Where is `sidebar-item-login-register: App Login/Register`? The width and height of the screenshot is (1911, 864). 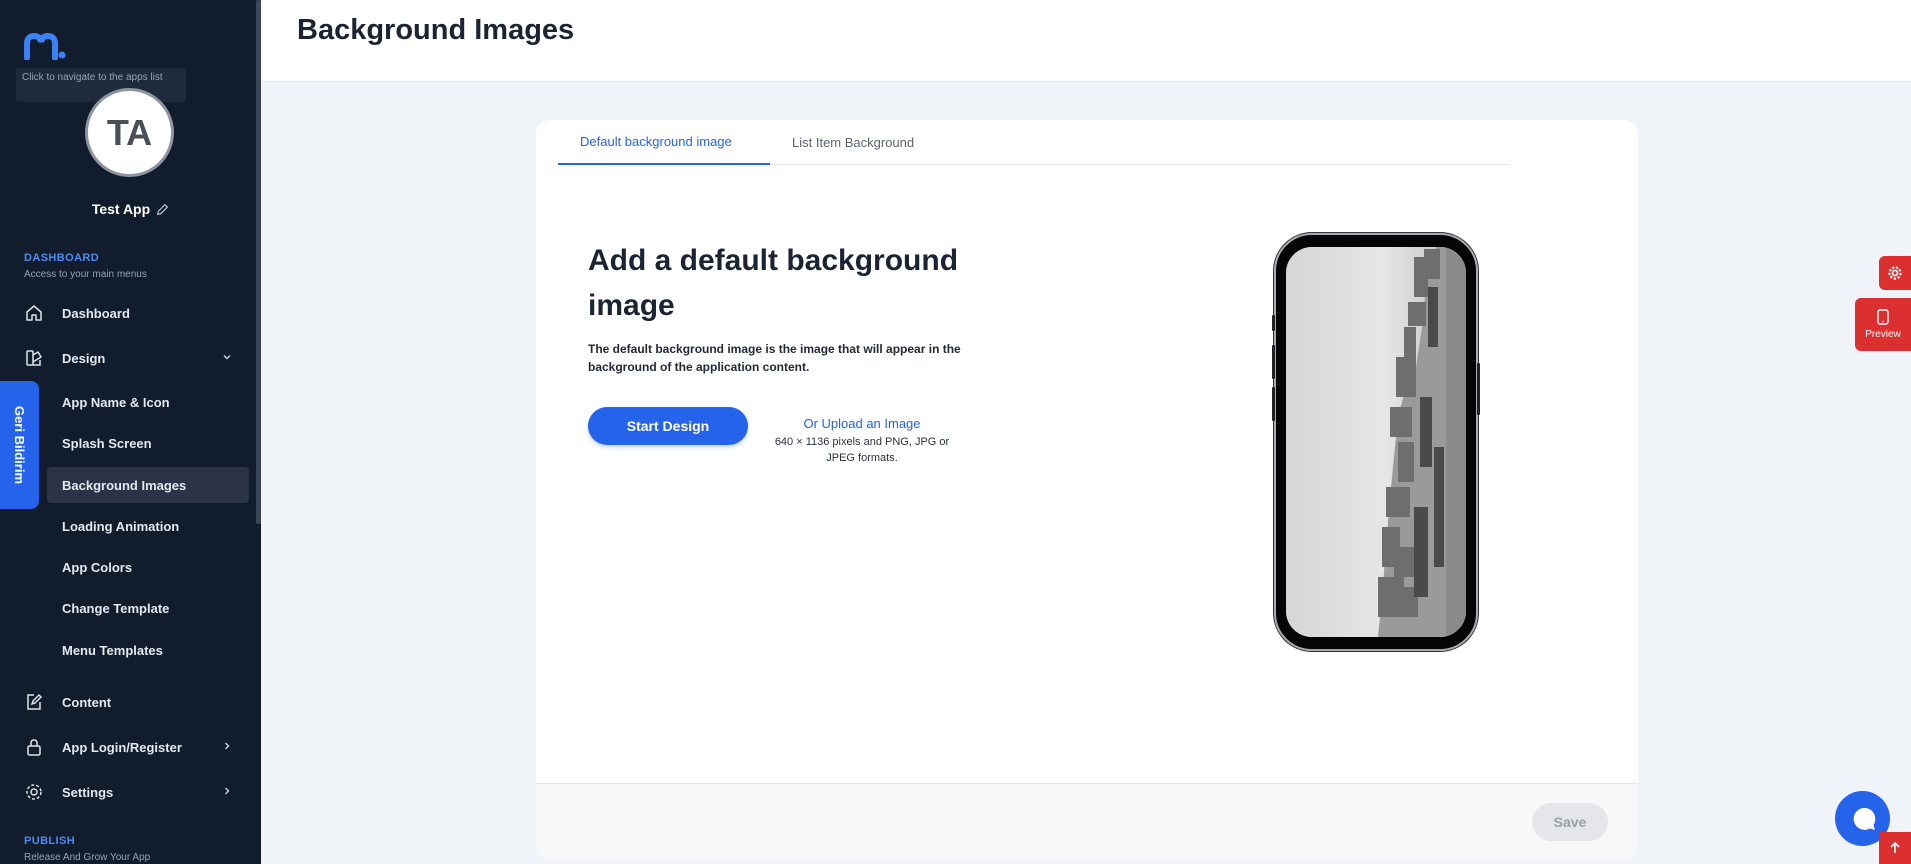
sidebar-item-login-register: App Login/Register is located at coordinates (131, 747).